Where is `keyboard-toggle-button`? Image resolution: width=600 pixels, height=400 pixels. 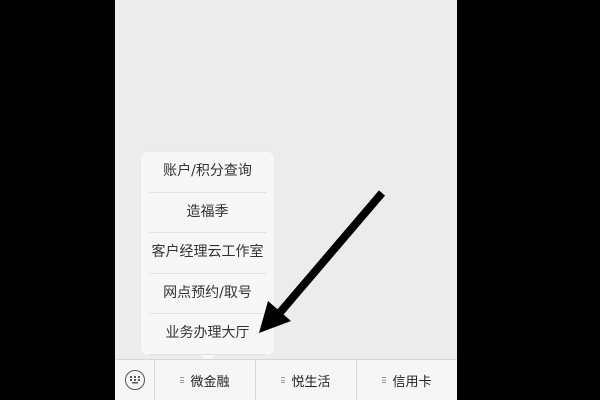
keyboard-toggle-button is located at coordinates (135, 380).